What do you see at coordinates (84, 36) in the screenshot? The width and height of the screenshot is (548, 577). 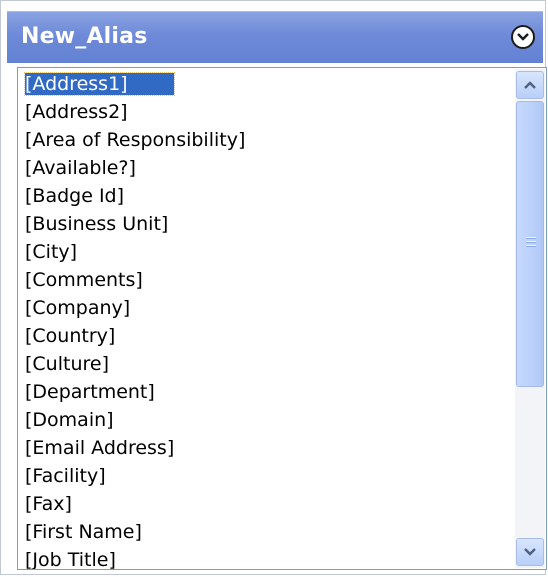 I see `panel-title: New_Alias` at bounding box center [84, 36].